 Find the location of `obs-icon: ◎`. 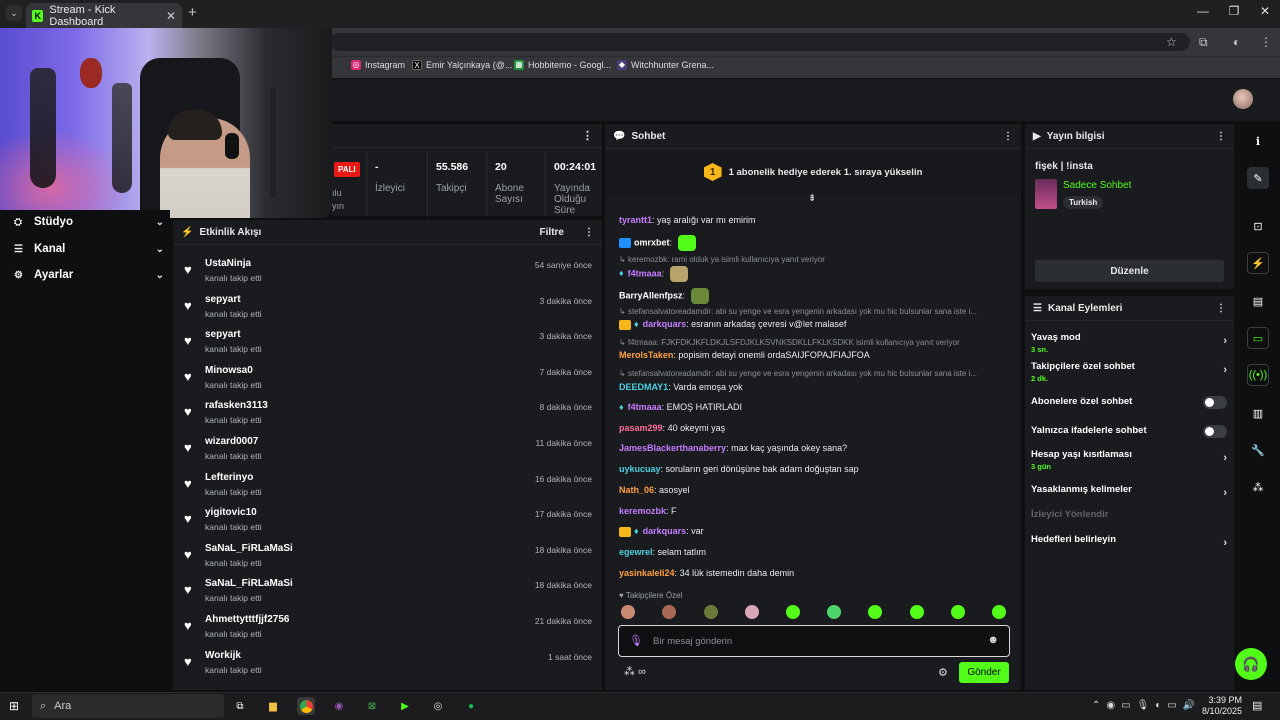

obs-icon: ◎ is located at coordinates (438, 706).